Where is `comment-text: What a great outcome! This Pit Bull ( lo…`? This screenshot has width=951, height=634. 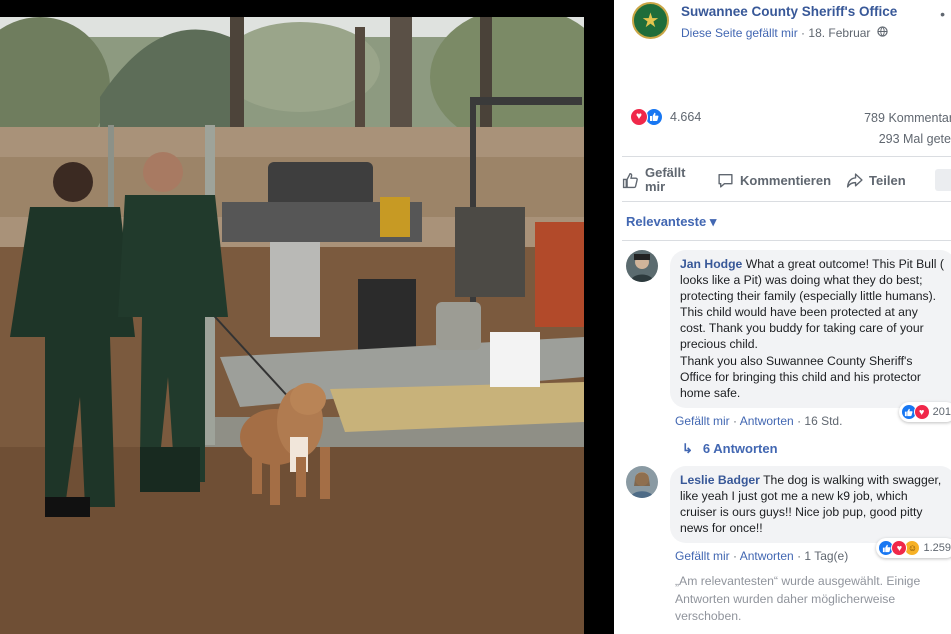
comment-text: What a great outcome! This Pit Bull ( lo… is located at coordinates (812, 304).